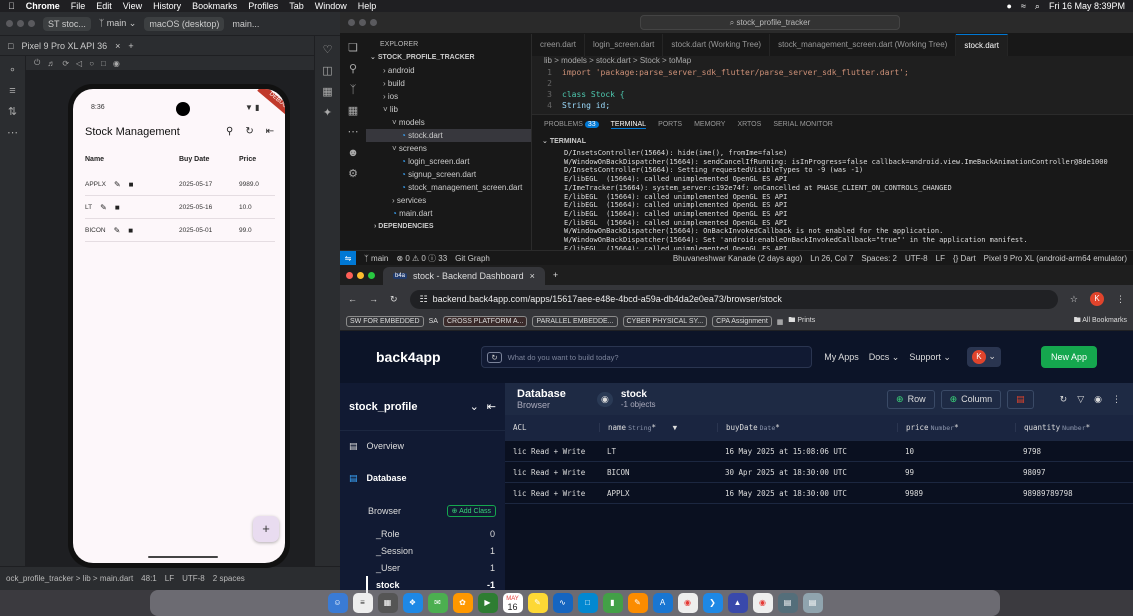  I want to click on col-price: price Number*, so click(956, 427).